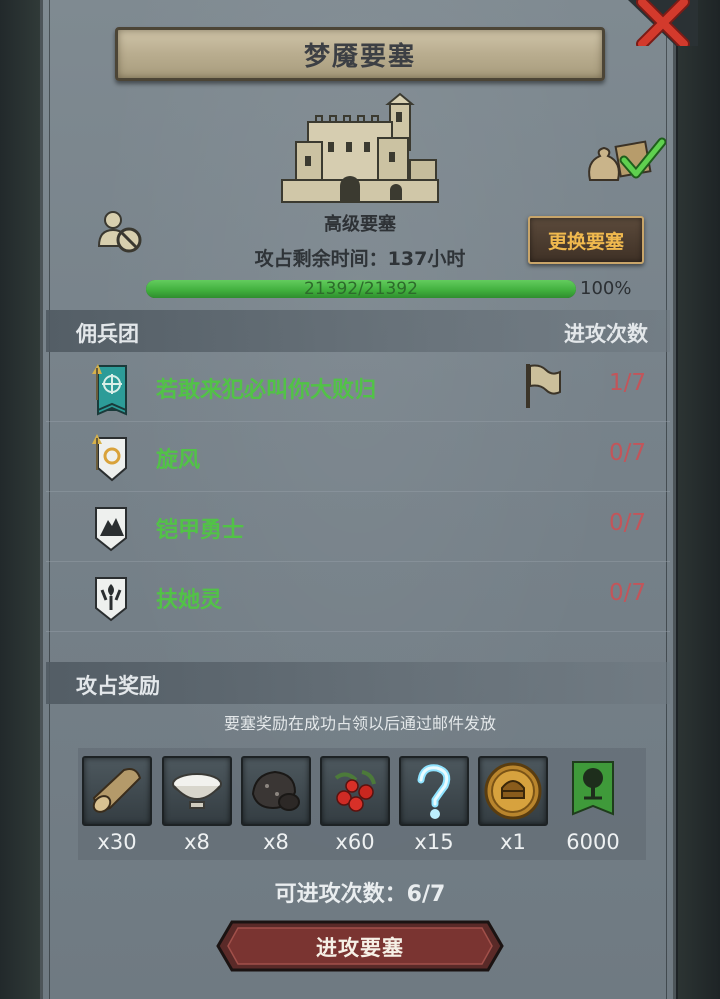  Describe the element at coordinates (543, 386) in the screenshot. I see `flag-icon` at that location.